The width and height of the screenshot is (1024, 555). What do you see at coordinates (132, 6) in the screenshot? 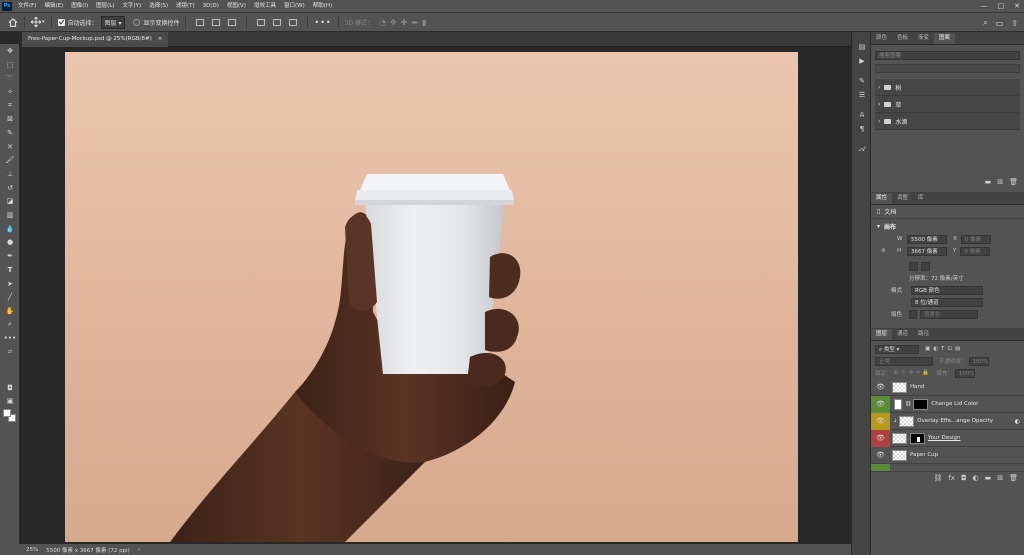
I see `menu-type: 文字(Y)` at bounding box center [132, 6].